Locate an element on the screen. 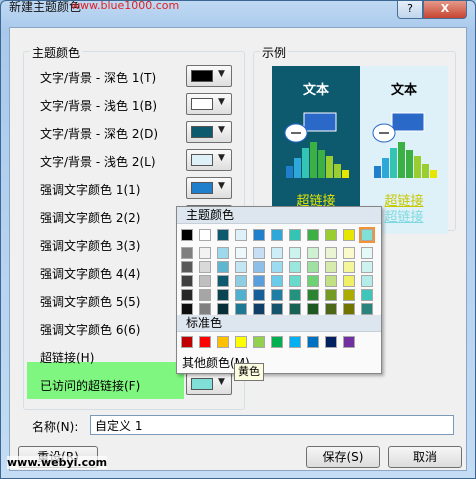  theme-color-row-label: 强调文字颜色 2(2) is located at coordinates (90, 218).